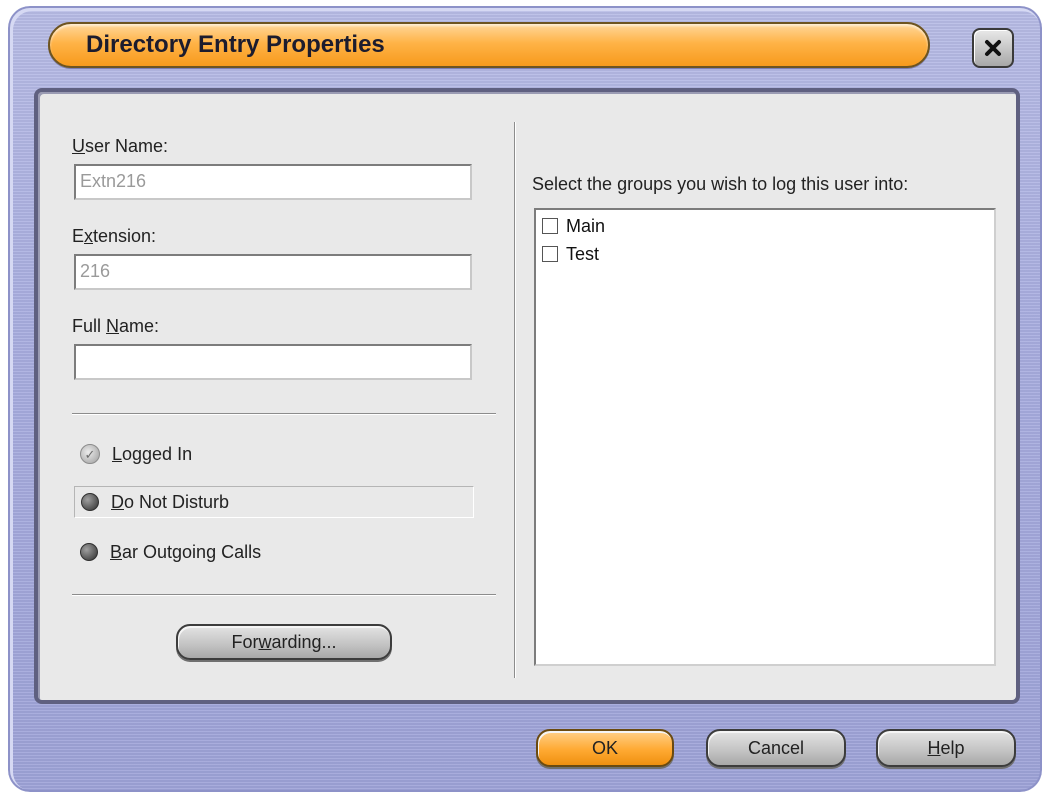 Image resolution: width=1049 pixels, height=796 pixels. What do you see at coordinates (946, 748) in the screenshot?
I see `help-button: Help` at bounding box center [946, 748].